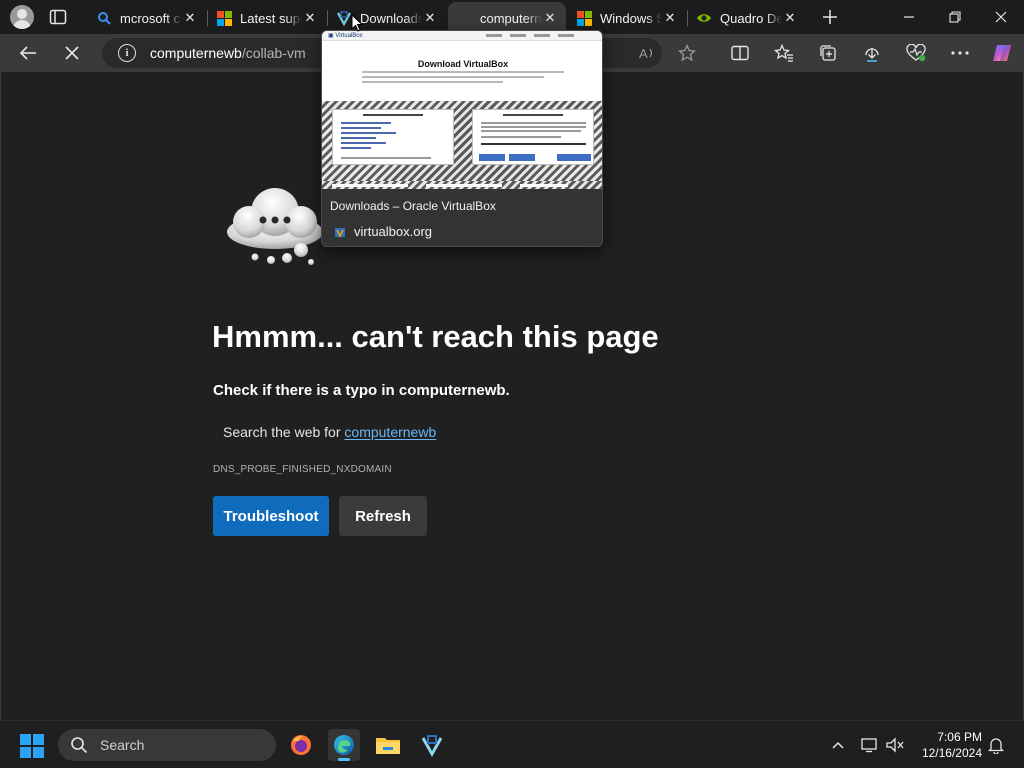 Image resolution: width=1024 pixels, height=768 pixels. What do you see at coordinates (872, 53) in the screenshot?
I see `downloads-icon` at bounding box center [872, 53].